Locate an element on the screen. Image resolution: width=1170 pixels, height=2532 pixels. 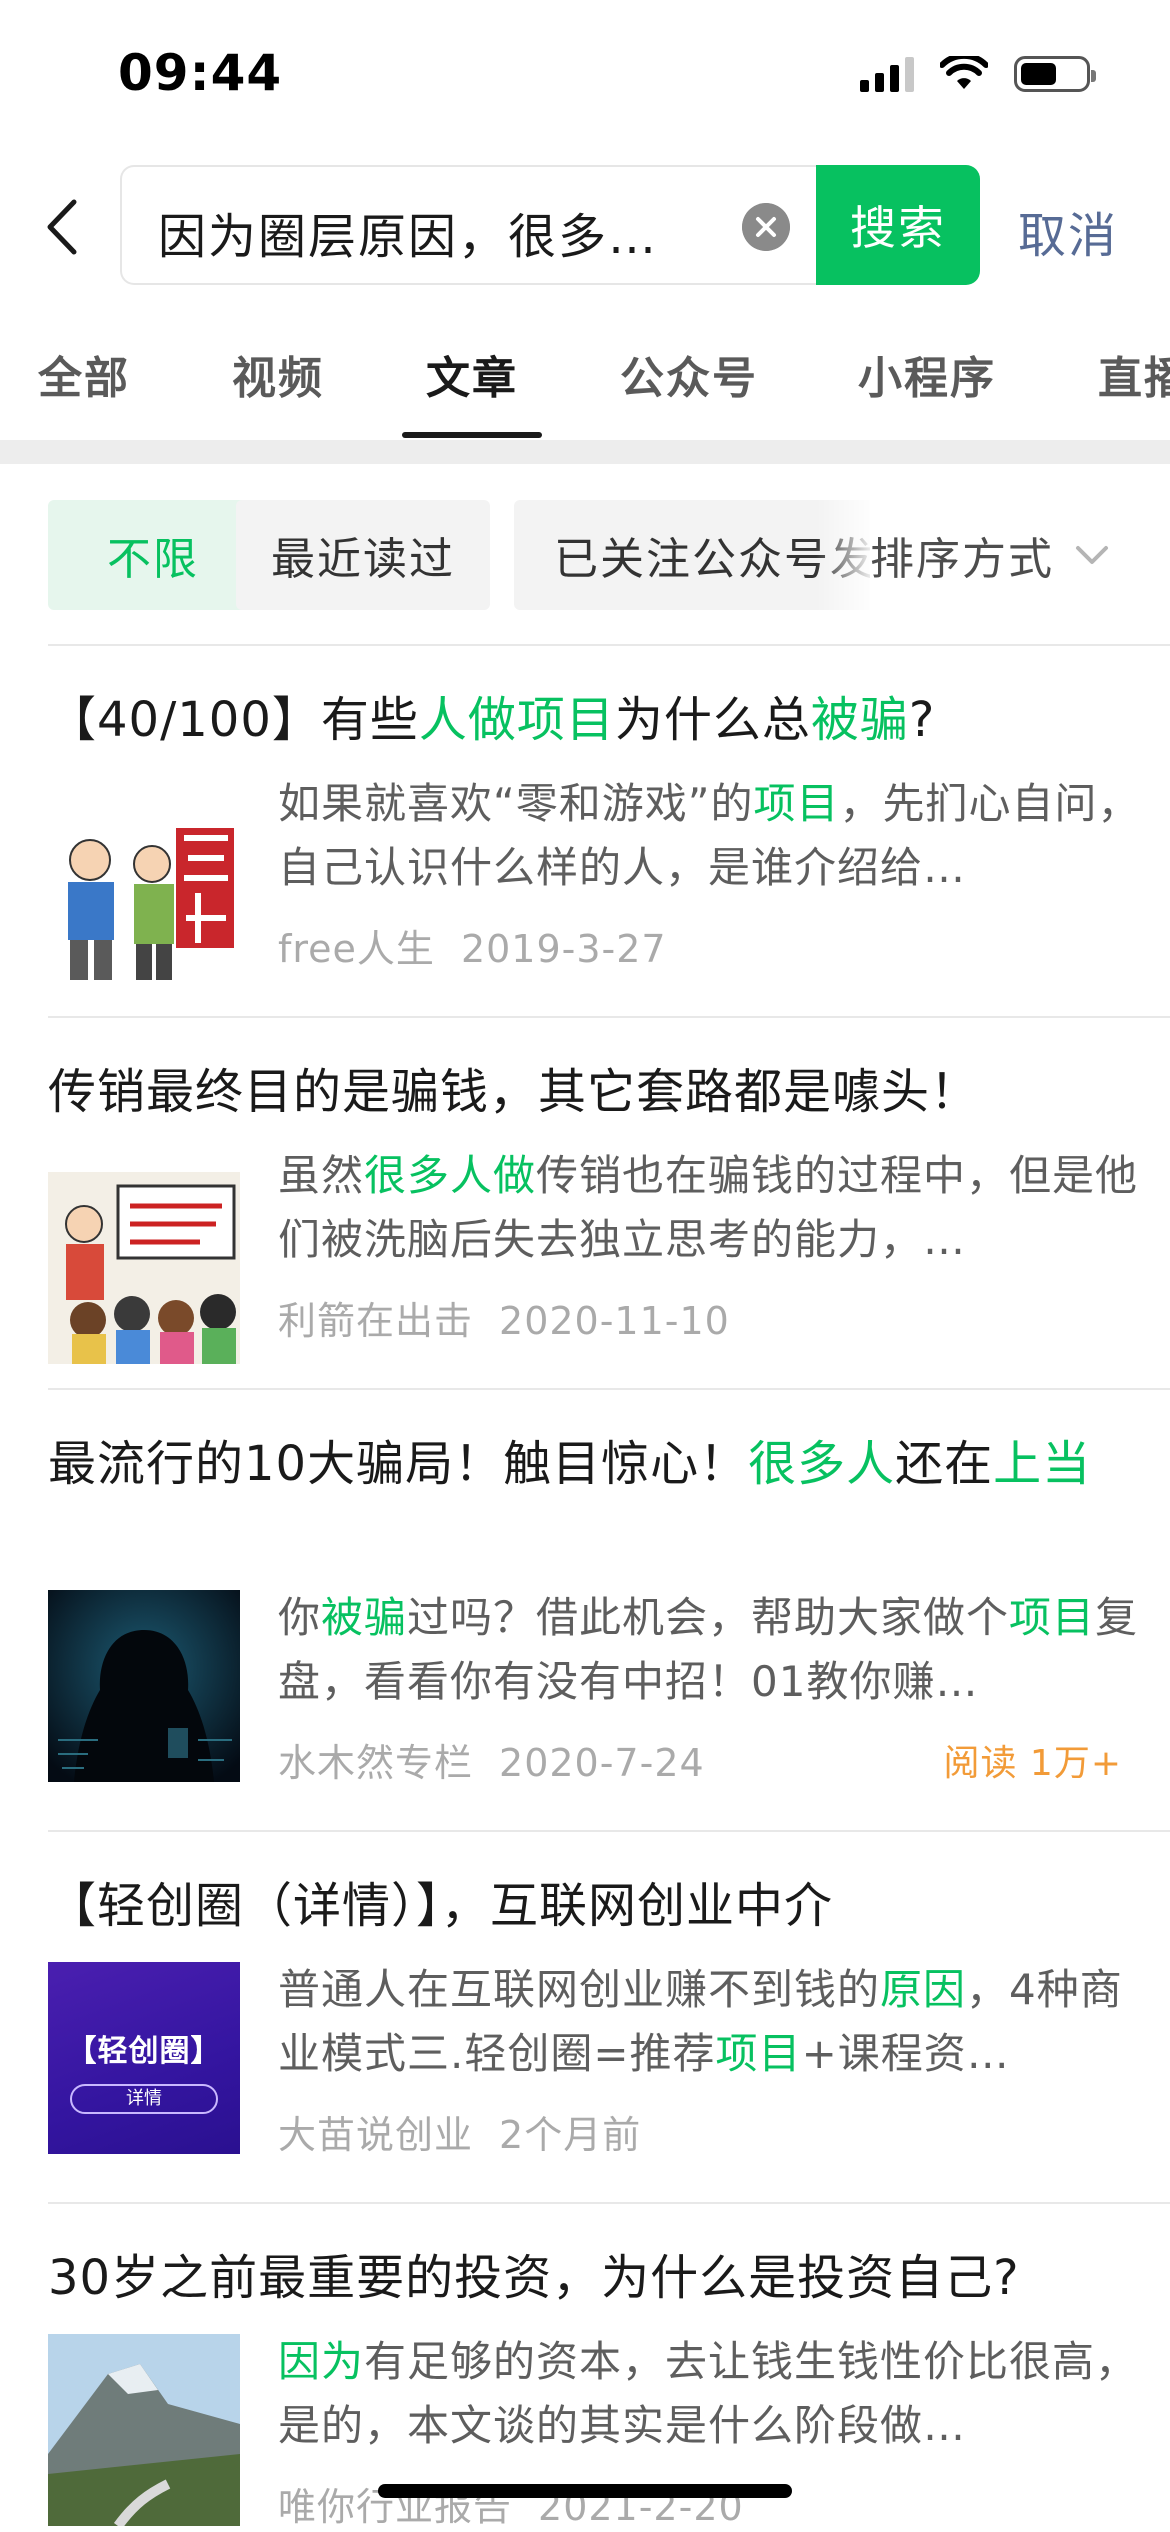
text-segment: 【轻创圈（详情）】，互联网创业中介 is located at coordinates (441, 1906).